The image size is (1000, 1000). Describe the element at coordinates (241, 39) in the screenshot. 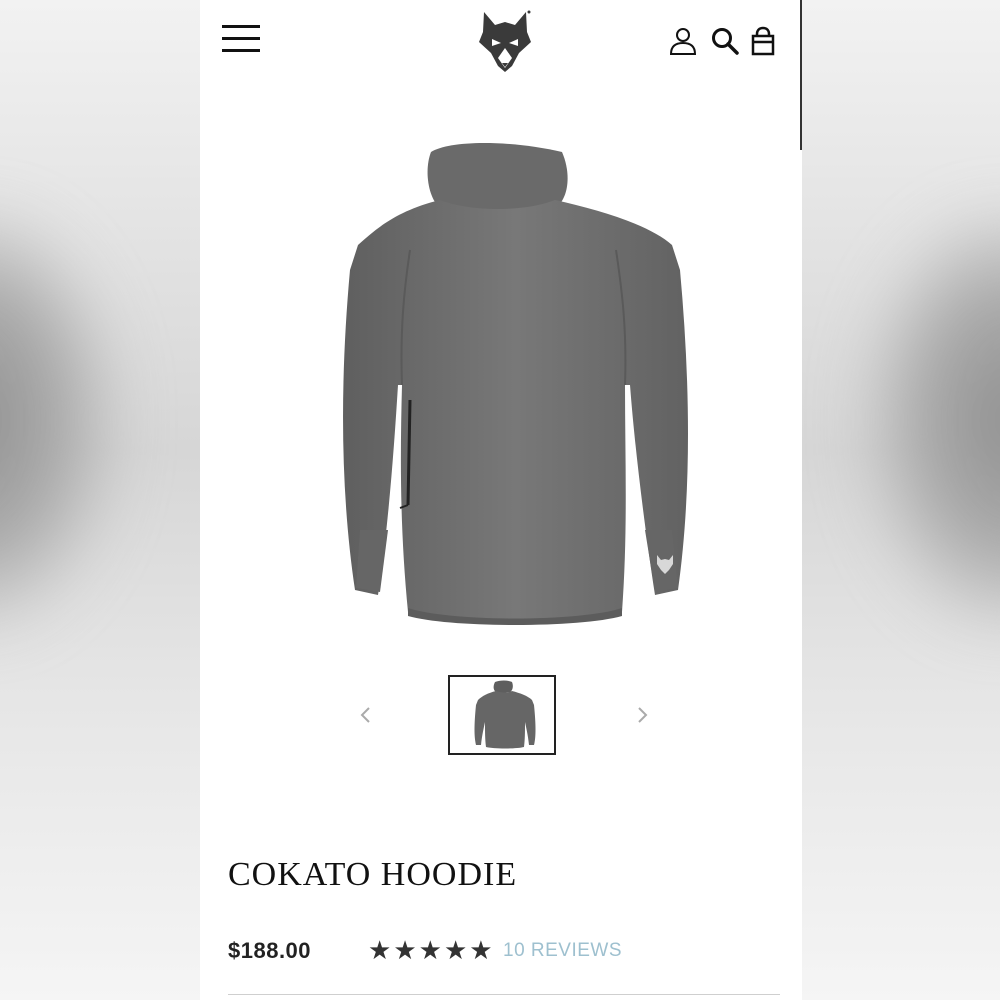

I see `hamburger-menu-icon` at that location.